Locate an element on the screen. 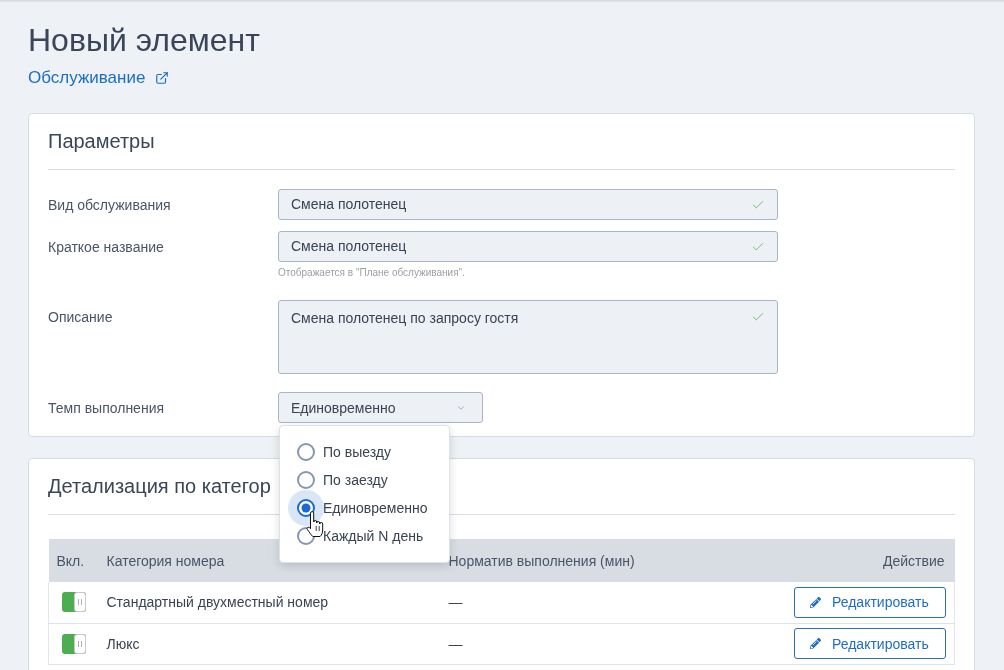  hand-pointer-icon is located at coordinates (315, 524).